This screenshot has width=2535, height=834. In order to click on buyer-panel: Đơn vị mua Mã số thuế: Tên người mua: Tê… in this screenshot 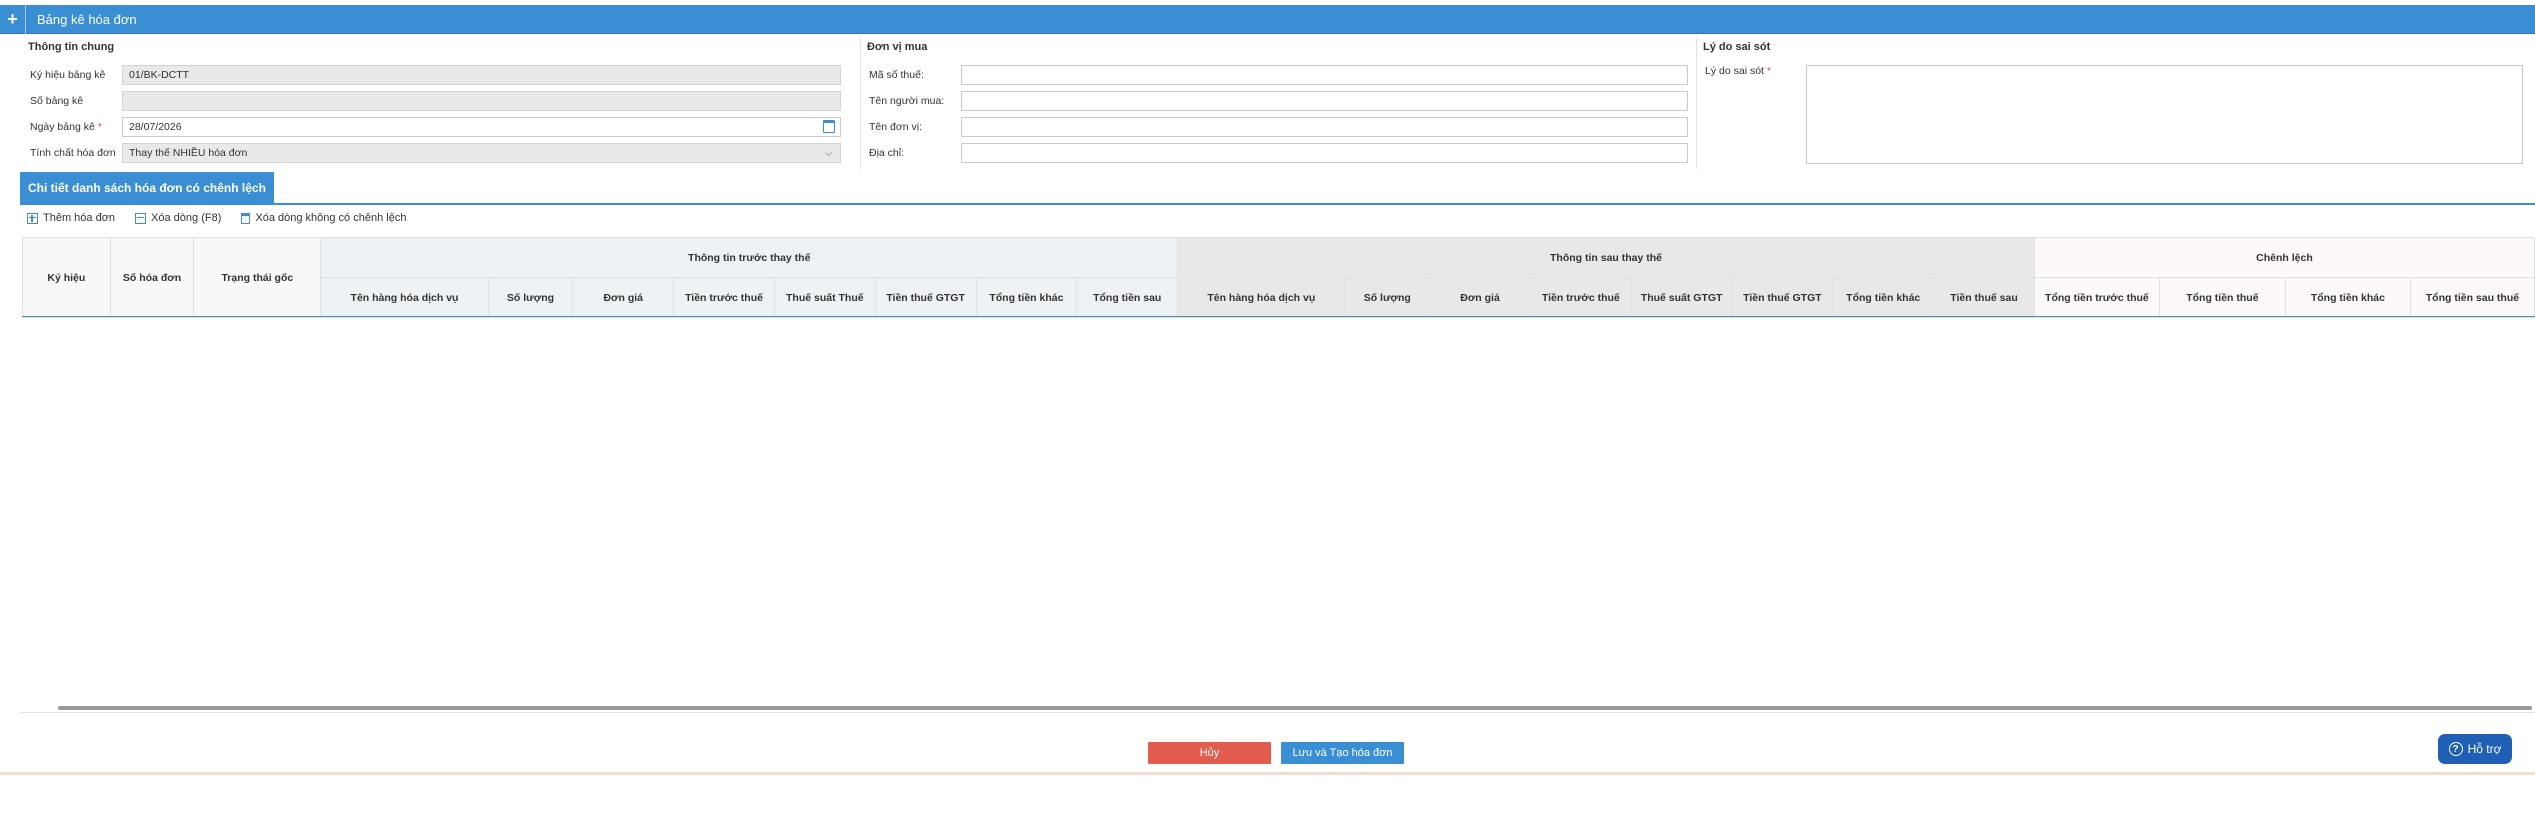, I will do `click(1275, 103)`.